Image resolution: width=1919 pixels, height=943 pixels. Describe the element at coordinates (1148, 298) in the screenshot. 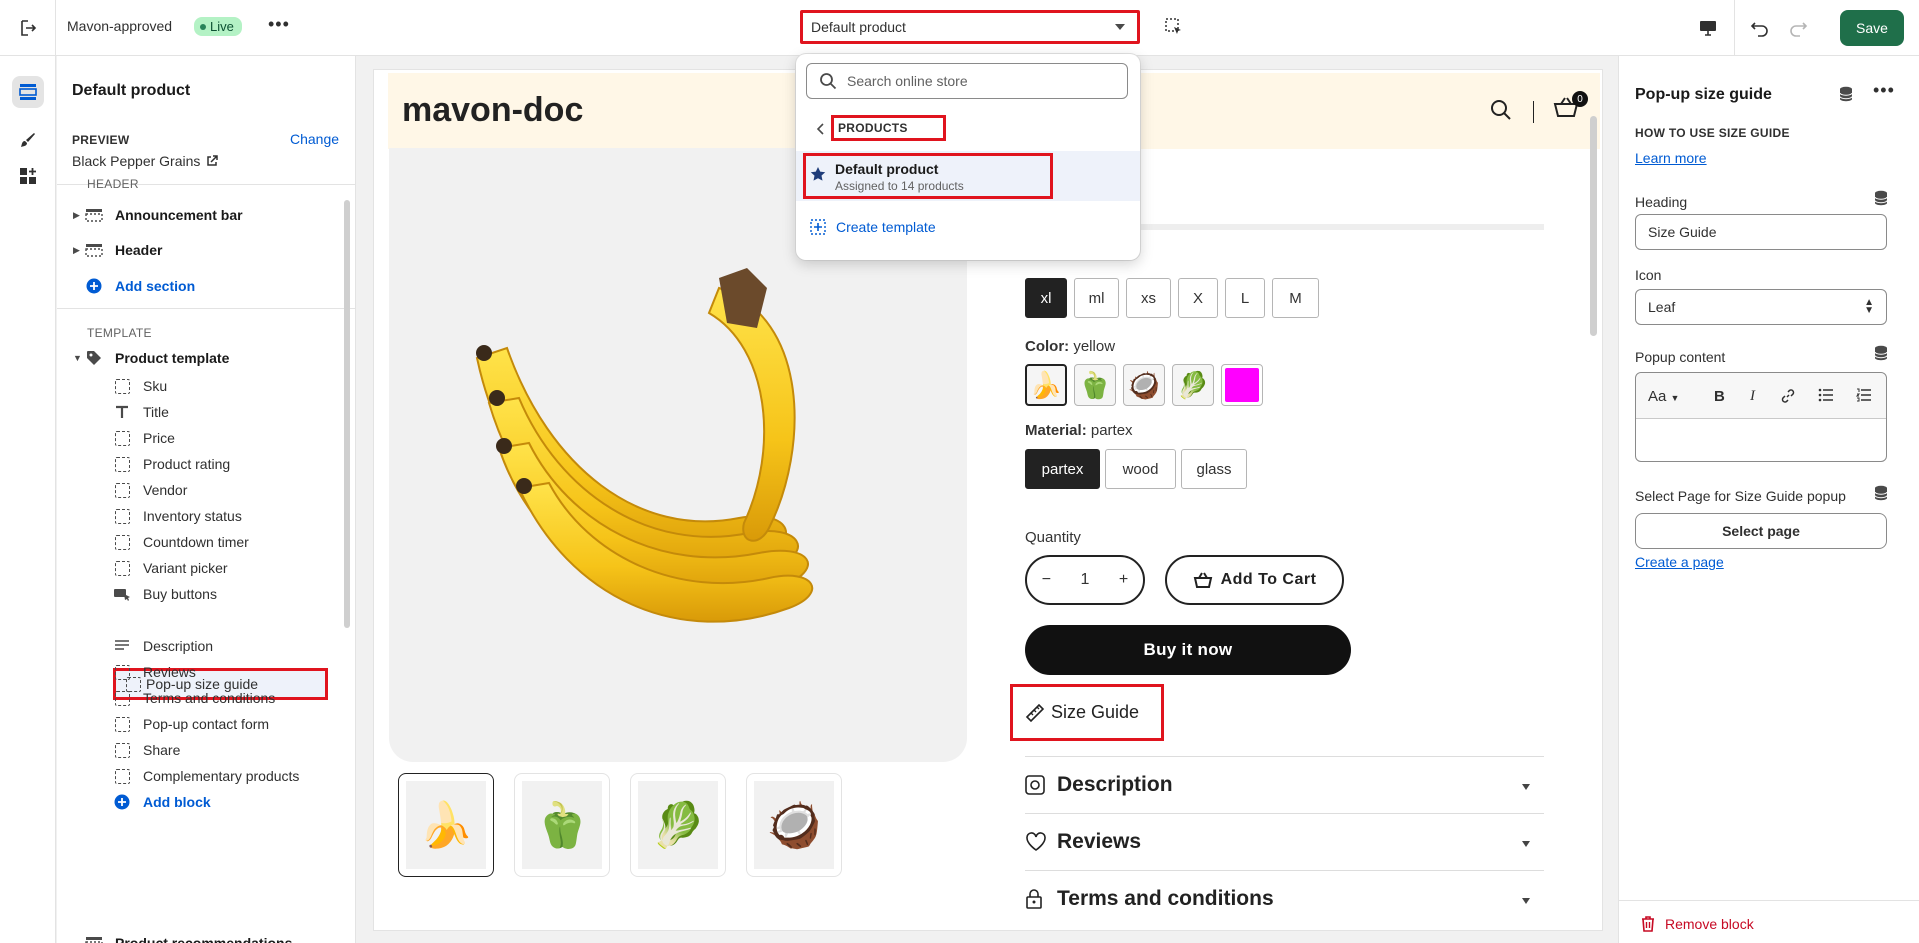

I see `size-option: xs` at that location.